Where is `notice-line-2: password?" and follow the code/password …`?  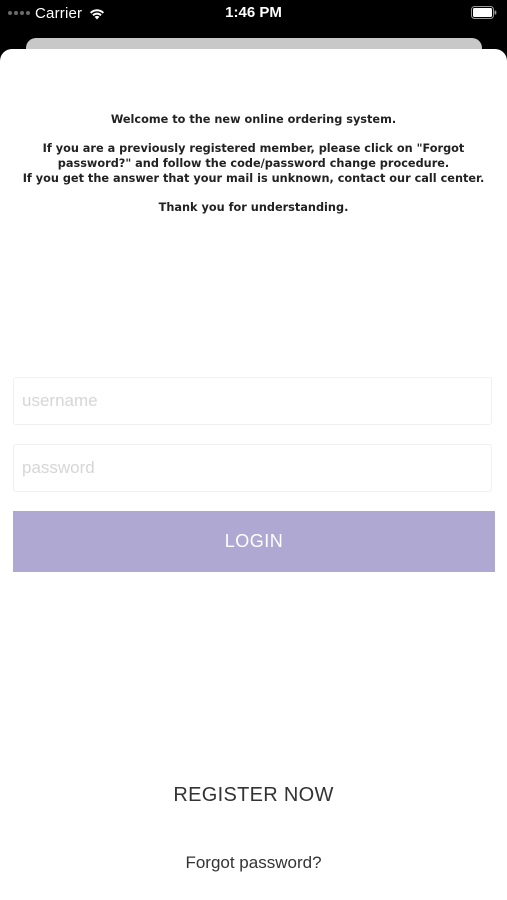
notice-line-2: password?" and follow the code/password … is located at coordinates (253, 163).